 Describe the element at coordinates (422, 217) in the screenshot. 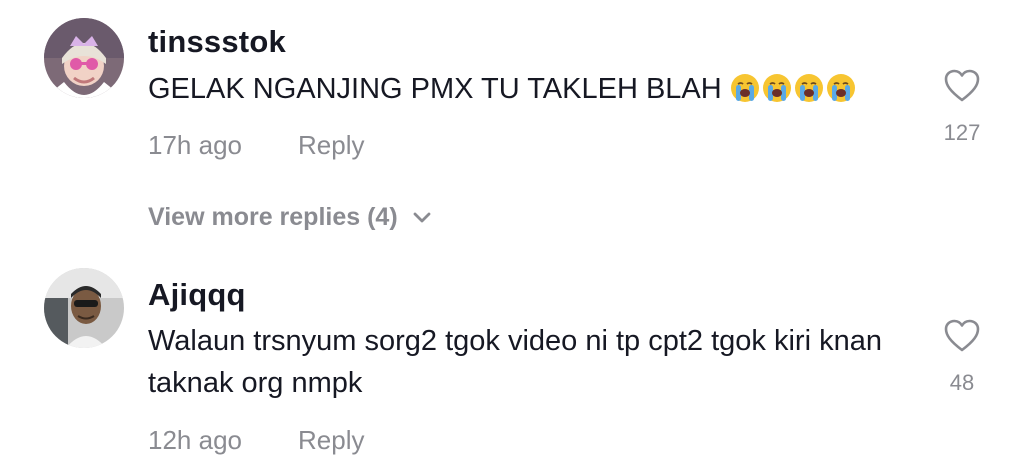

I see `chevron-down-icon` at that location.